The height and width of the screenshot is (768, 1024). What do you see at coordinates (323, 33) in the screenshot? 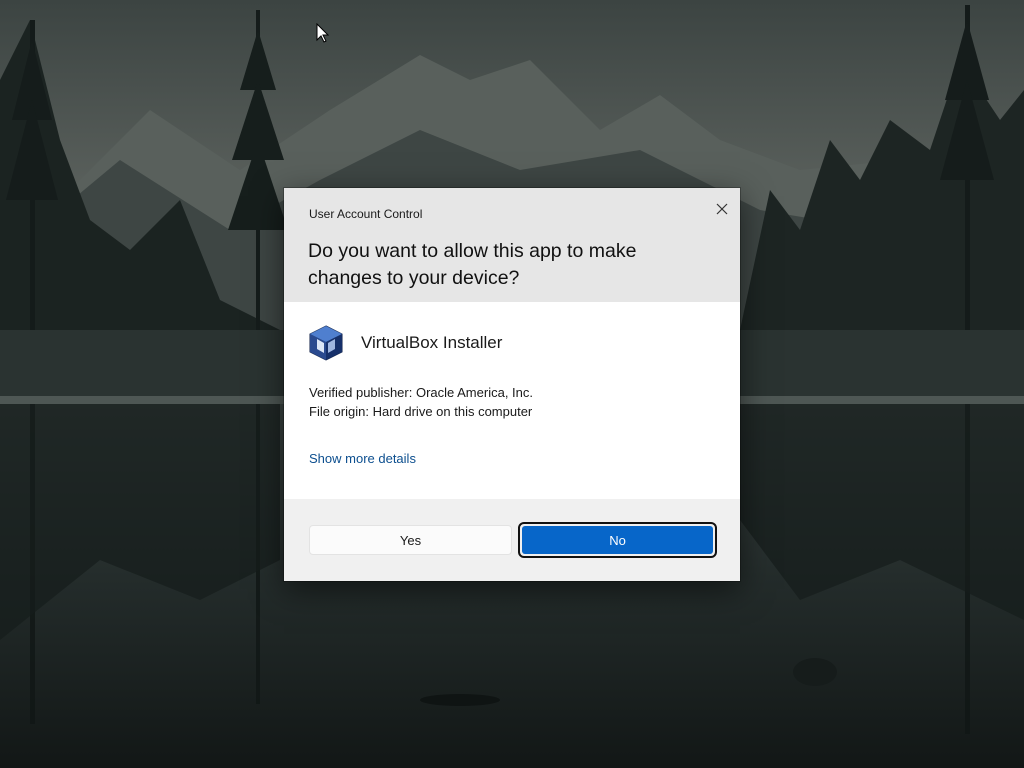
I see `arrow-cursor-icon` at bounding box center [323, 33].